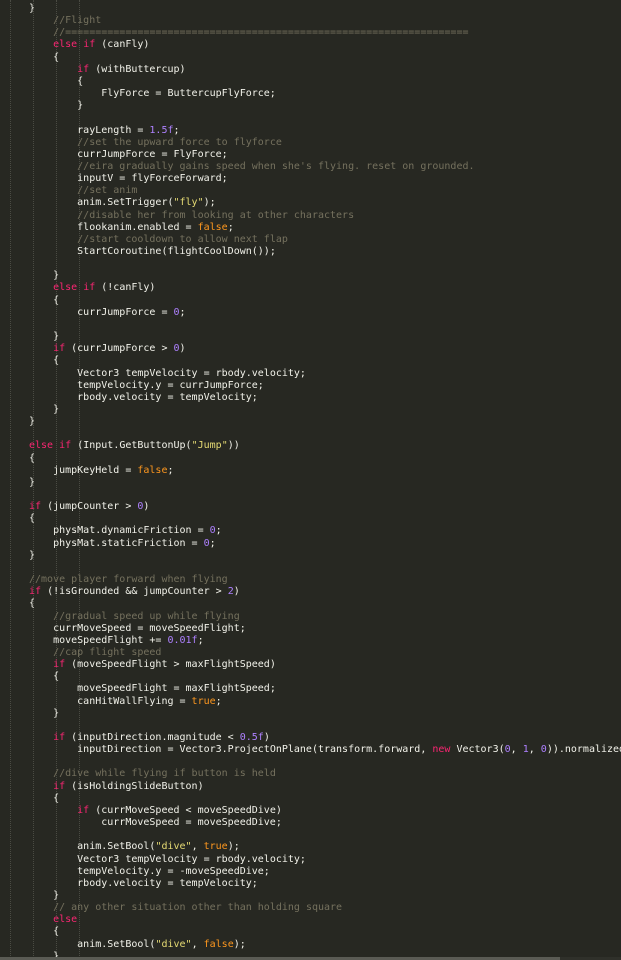 The width and height of the screenshot is (621, 960). I want to click on code-token: new, so click(441, 750).